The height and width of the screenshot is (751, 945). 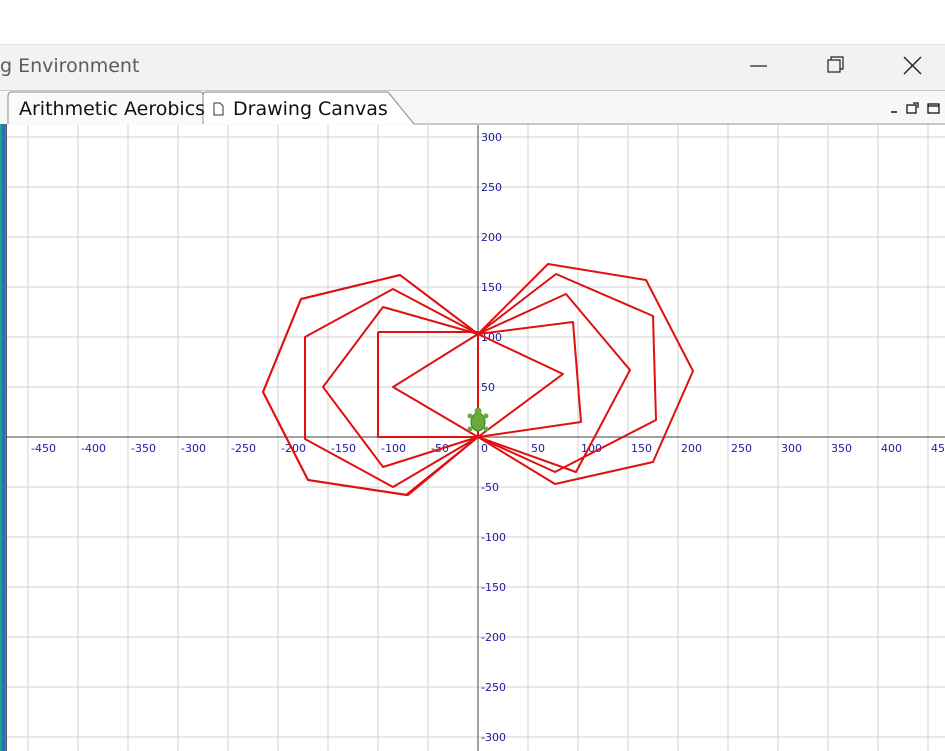 What do you see at coordinates (538, 448) in the screenshot?
I see `x-tick-label: 50` at bounding box center [538, 448].